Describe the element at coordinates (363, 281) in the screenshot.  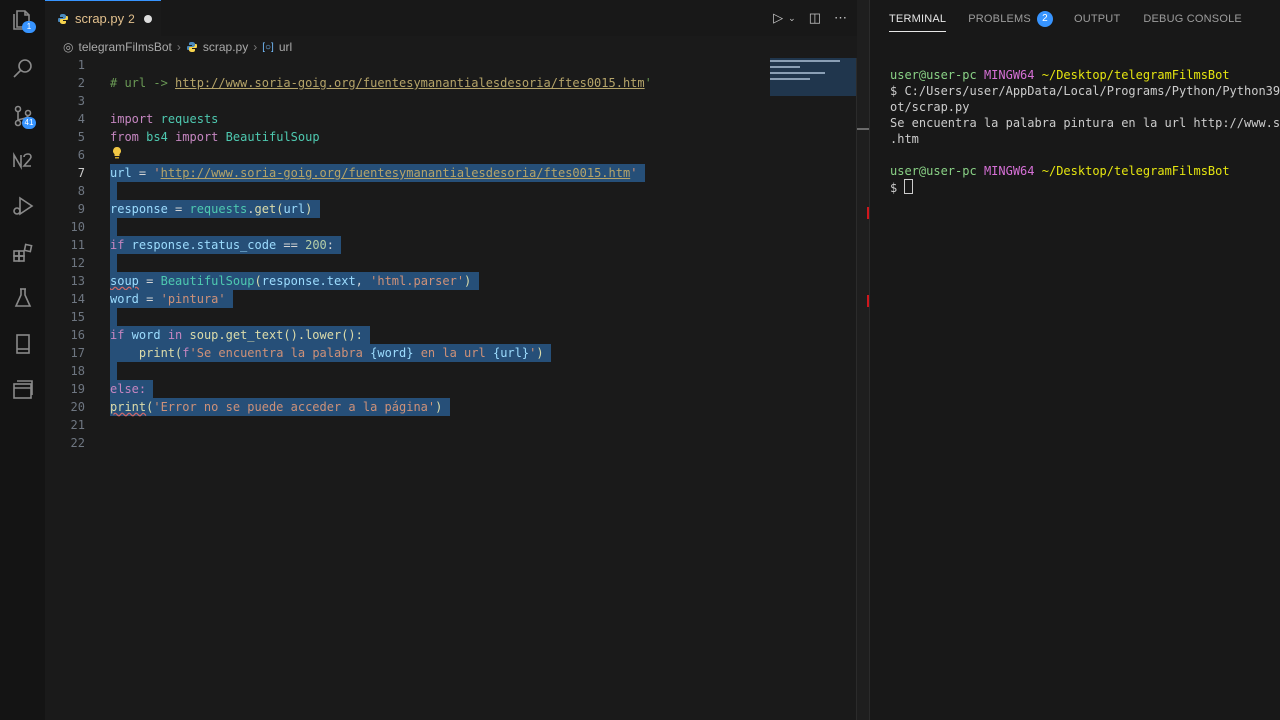
I see `operator-token: ,` at that location.